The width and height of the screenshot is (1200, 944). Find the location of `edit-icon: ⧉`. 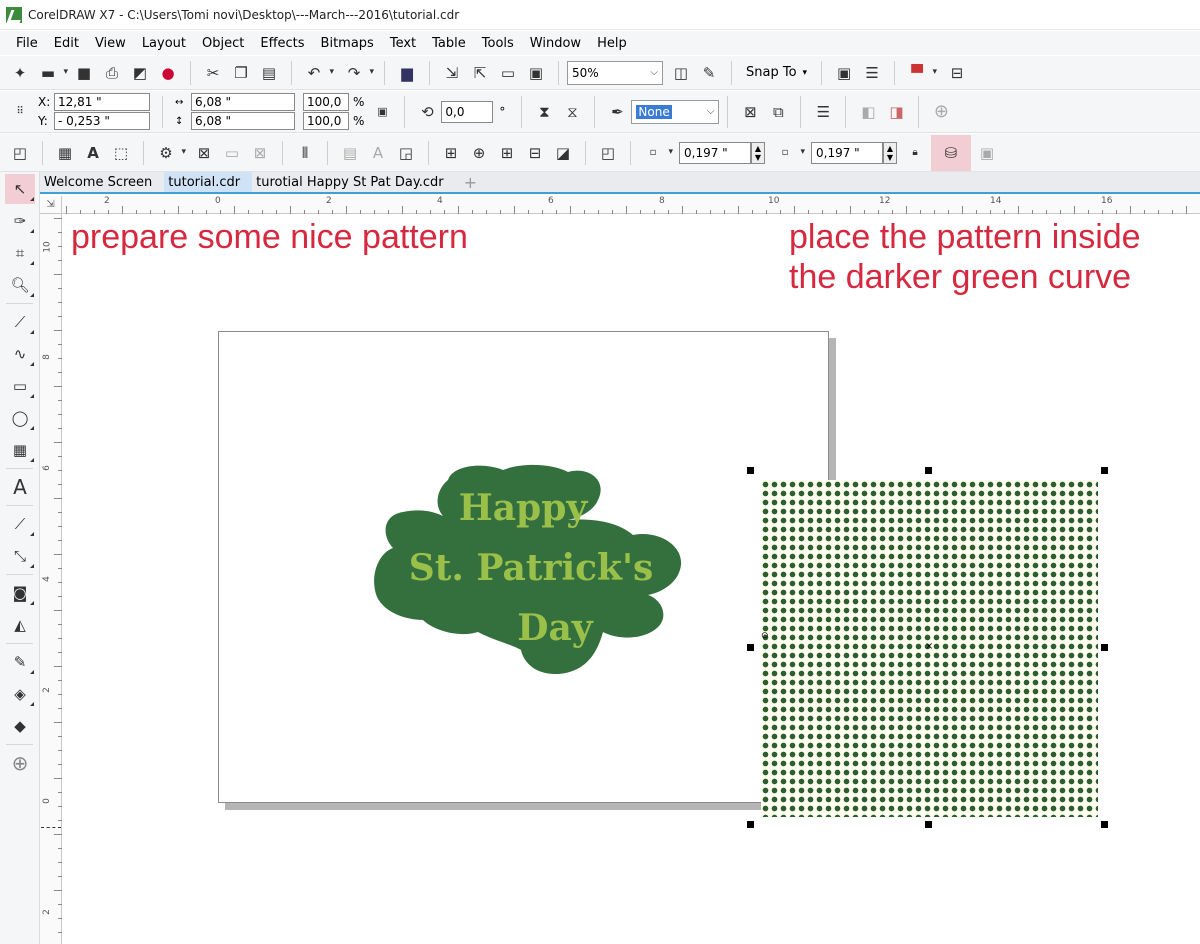

edit-icon: ⧉ is located at coordinates (778, 112).